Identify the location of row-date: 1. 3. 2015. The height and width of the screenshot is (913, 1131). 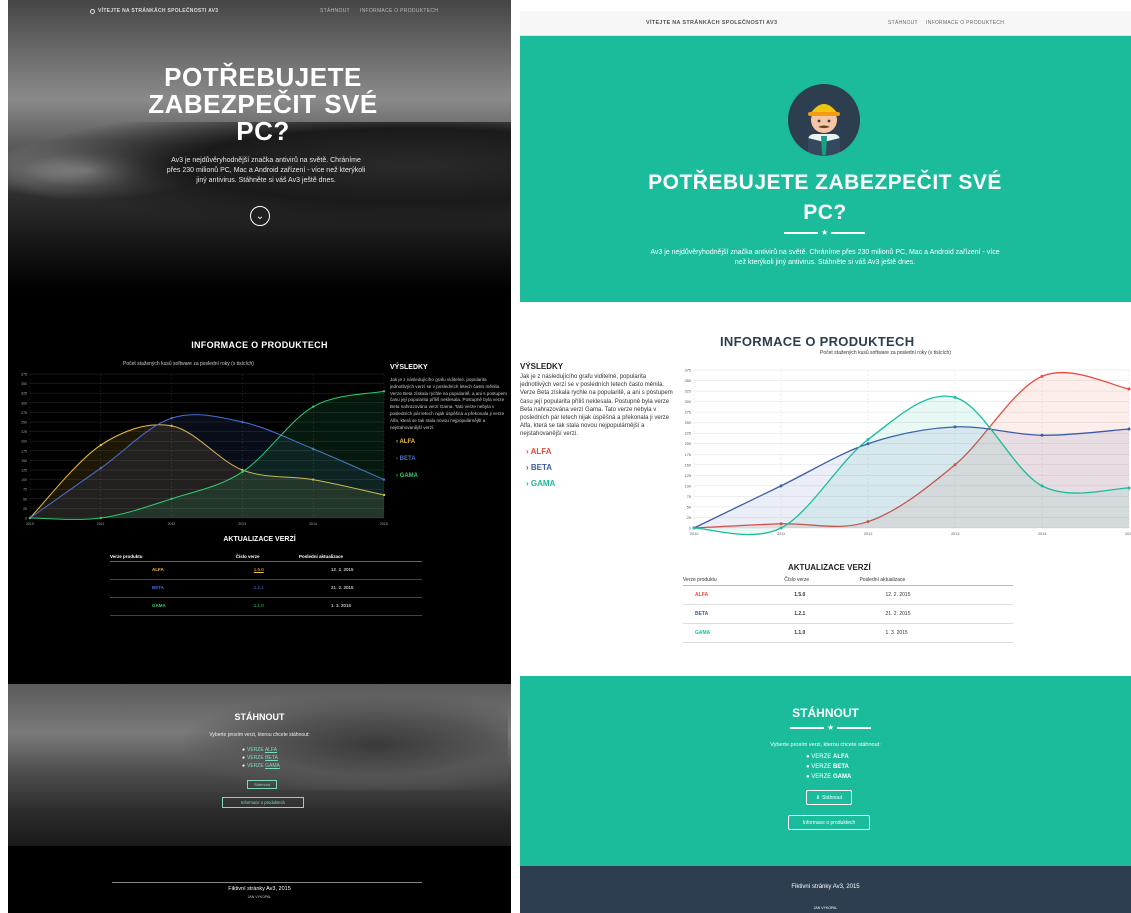
(360, 606).